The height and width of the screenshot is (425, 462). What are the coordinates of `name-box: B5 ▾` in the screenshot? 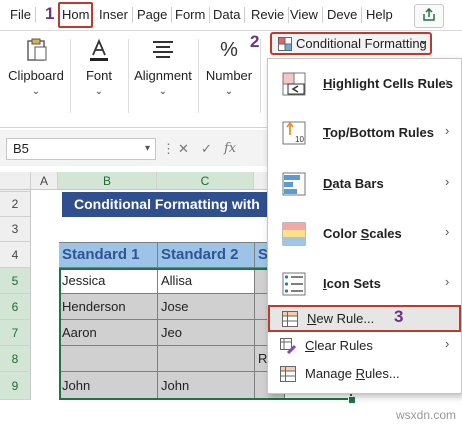 It's located at (81, 149).